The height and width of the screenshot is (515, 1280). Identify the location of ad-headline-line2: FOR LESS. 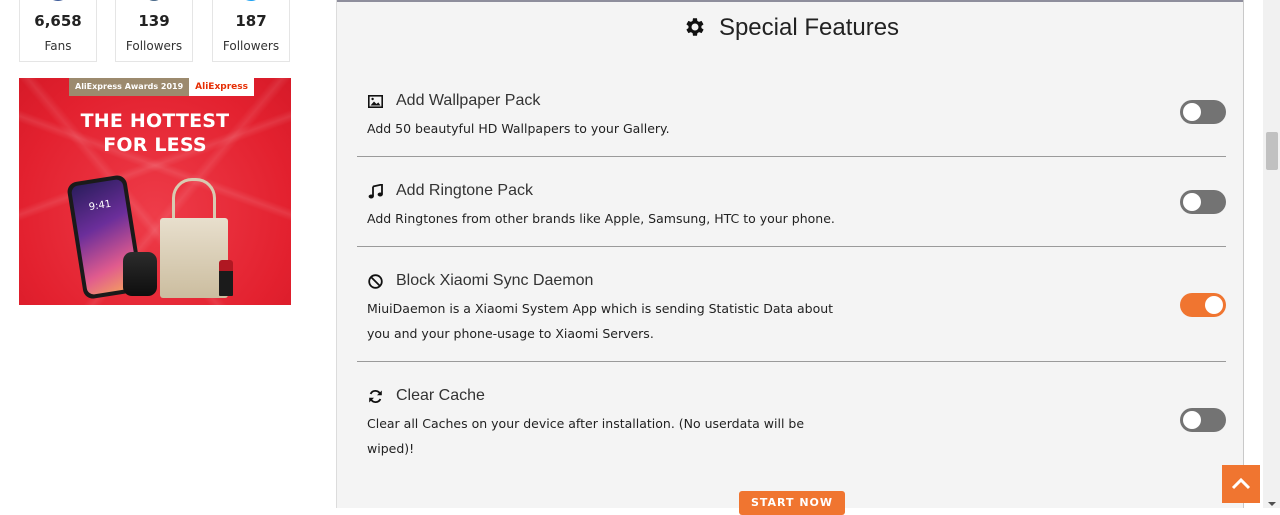
(155, 145).